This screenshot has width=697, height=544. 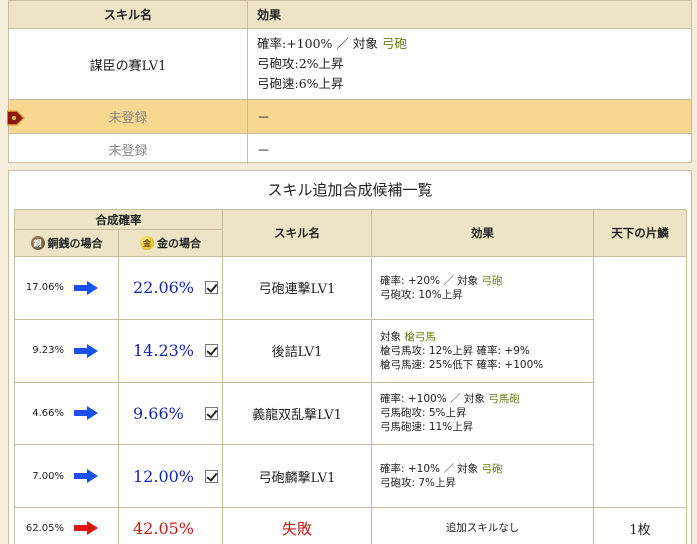 What do you see at coordinates (640, 233) in the screenshot?
I see `header-tenka: 天下の片鱗` at bounding box center [640, 233].